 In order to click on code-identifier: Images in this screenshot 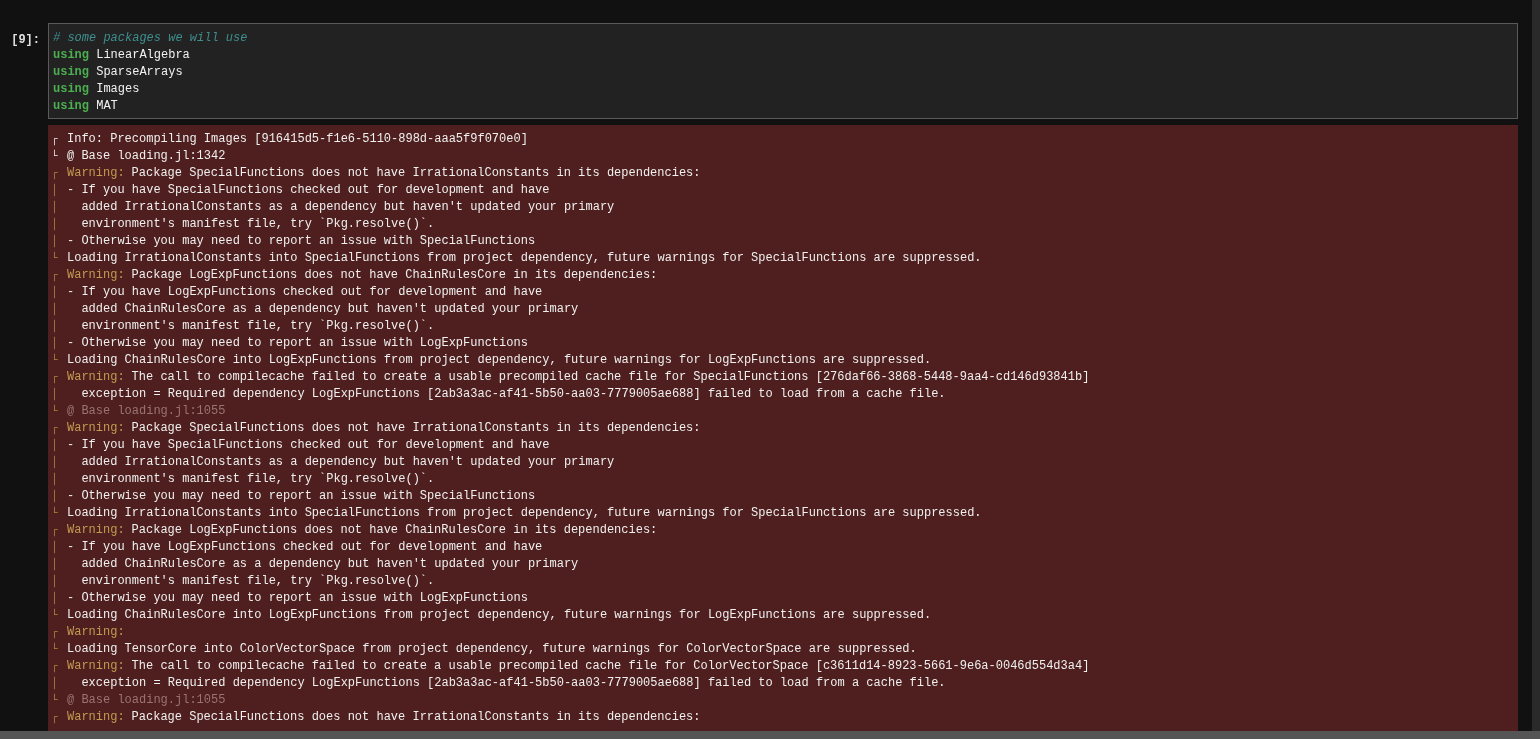, I will do `click(118, 89)`.